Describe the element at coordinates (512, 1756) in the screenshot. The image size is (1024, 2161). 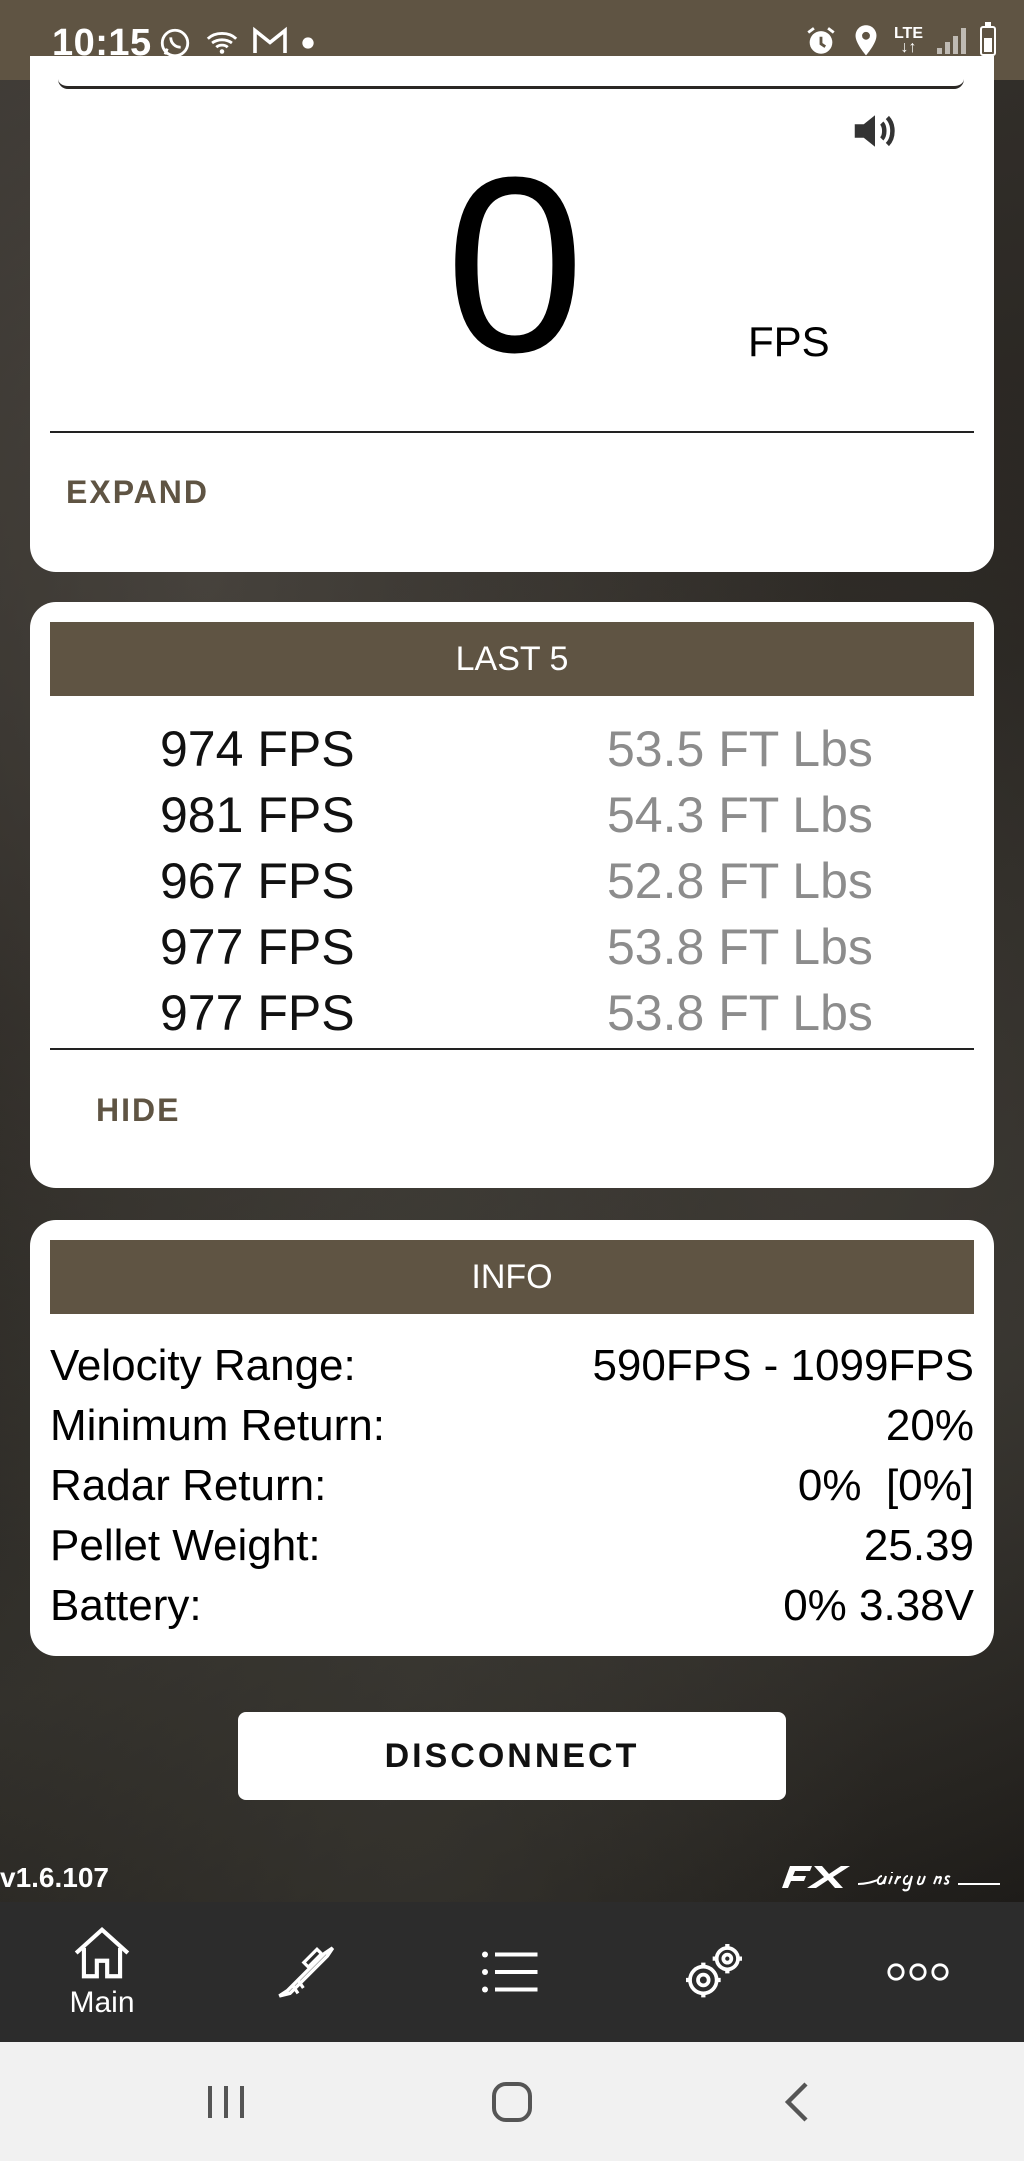
I see `disconnect-button: DISCONNECT` at that location.